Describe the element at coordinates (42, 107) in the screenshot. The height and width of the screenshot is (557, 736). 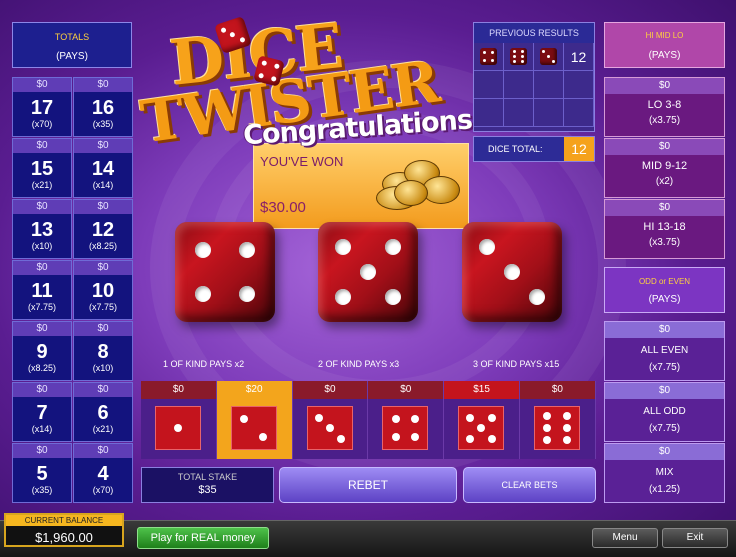
I see `total-bet-cell-17: $0 17 (x70)` at that location.